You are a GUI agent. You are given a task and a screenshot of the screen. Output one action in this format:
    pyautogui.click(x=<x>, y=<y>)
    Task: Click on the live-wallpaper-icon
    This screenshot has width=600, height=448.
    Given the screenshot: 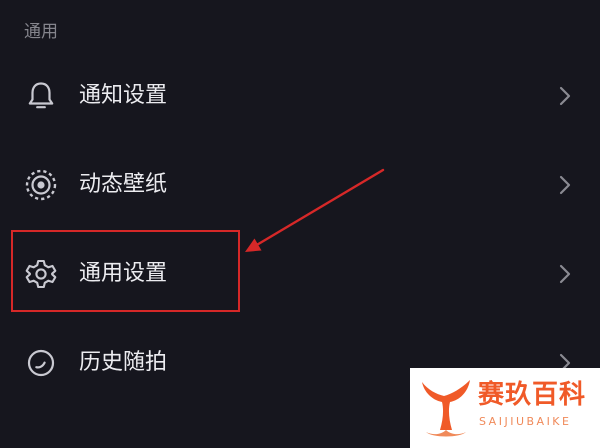 What is the action you would take?
    pyautogui.click(x=41, y=185)
    